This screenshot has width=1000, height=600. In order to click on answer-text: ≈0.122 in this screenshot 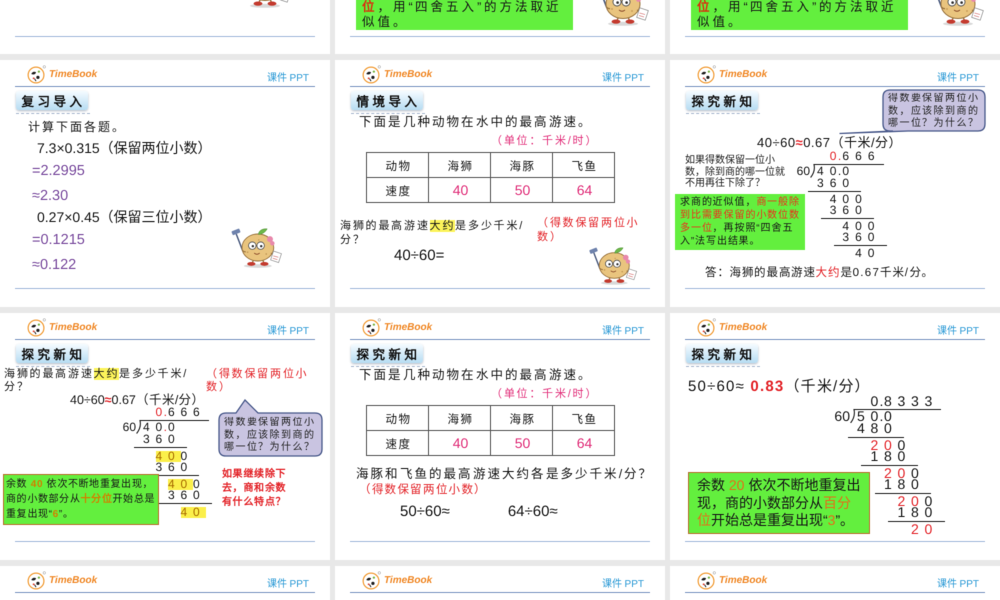, I will do `click(54, 265)`.